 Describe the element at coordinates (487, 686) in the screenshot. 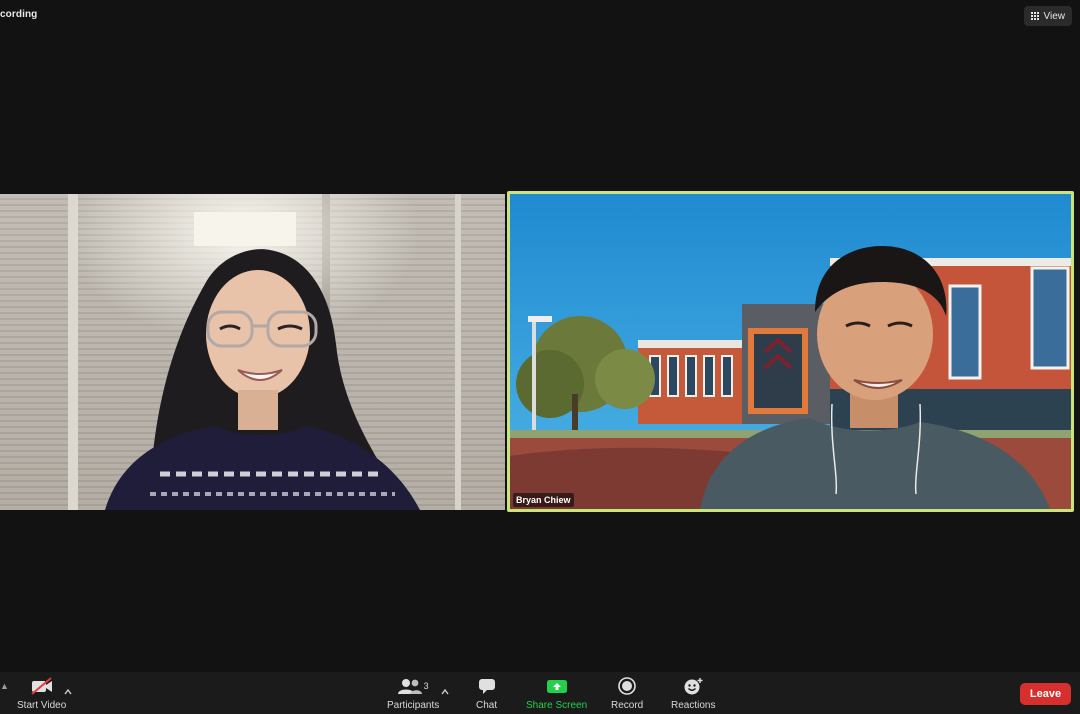

I see `chat-icon` at that location.